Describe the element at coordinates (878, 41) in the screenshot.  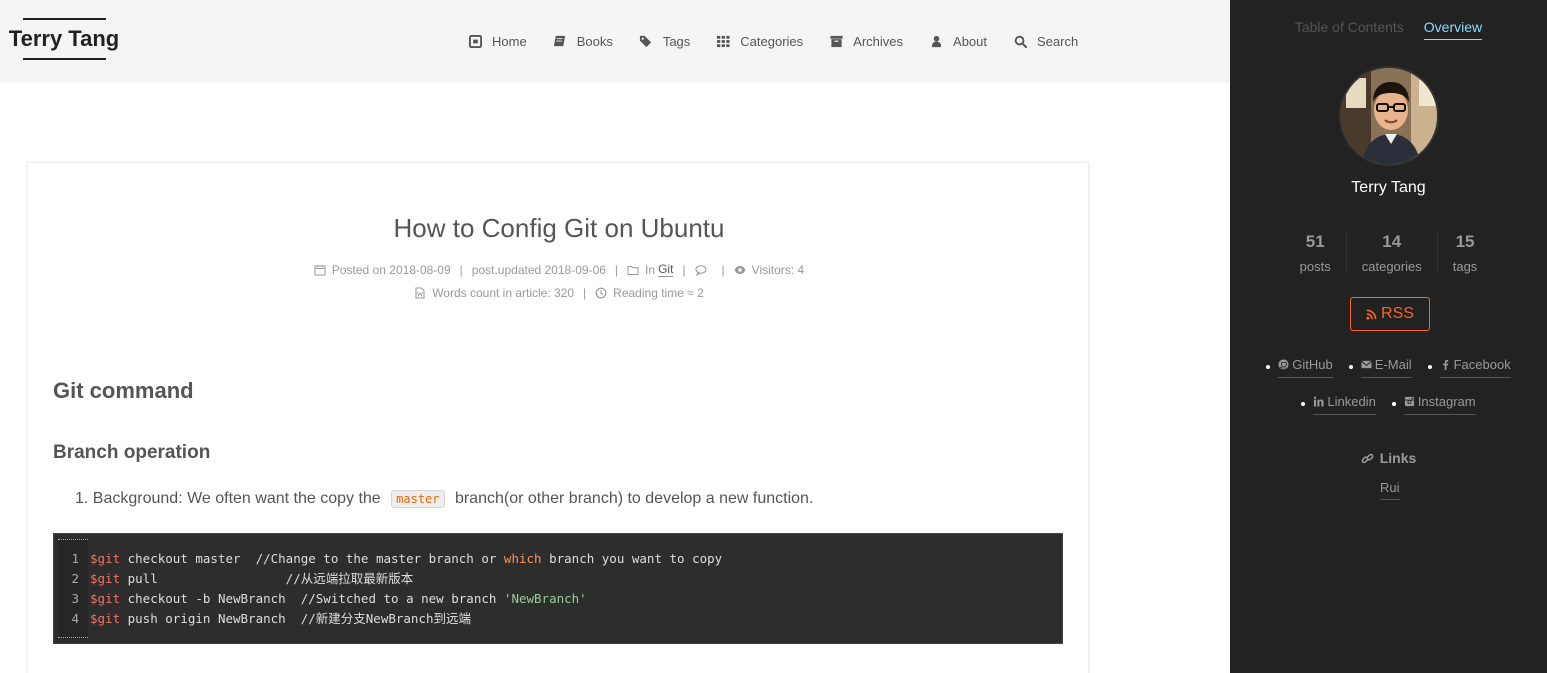
I see `nav-label: Archives` at that location.